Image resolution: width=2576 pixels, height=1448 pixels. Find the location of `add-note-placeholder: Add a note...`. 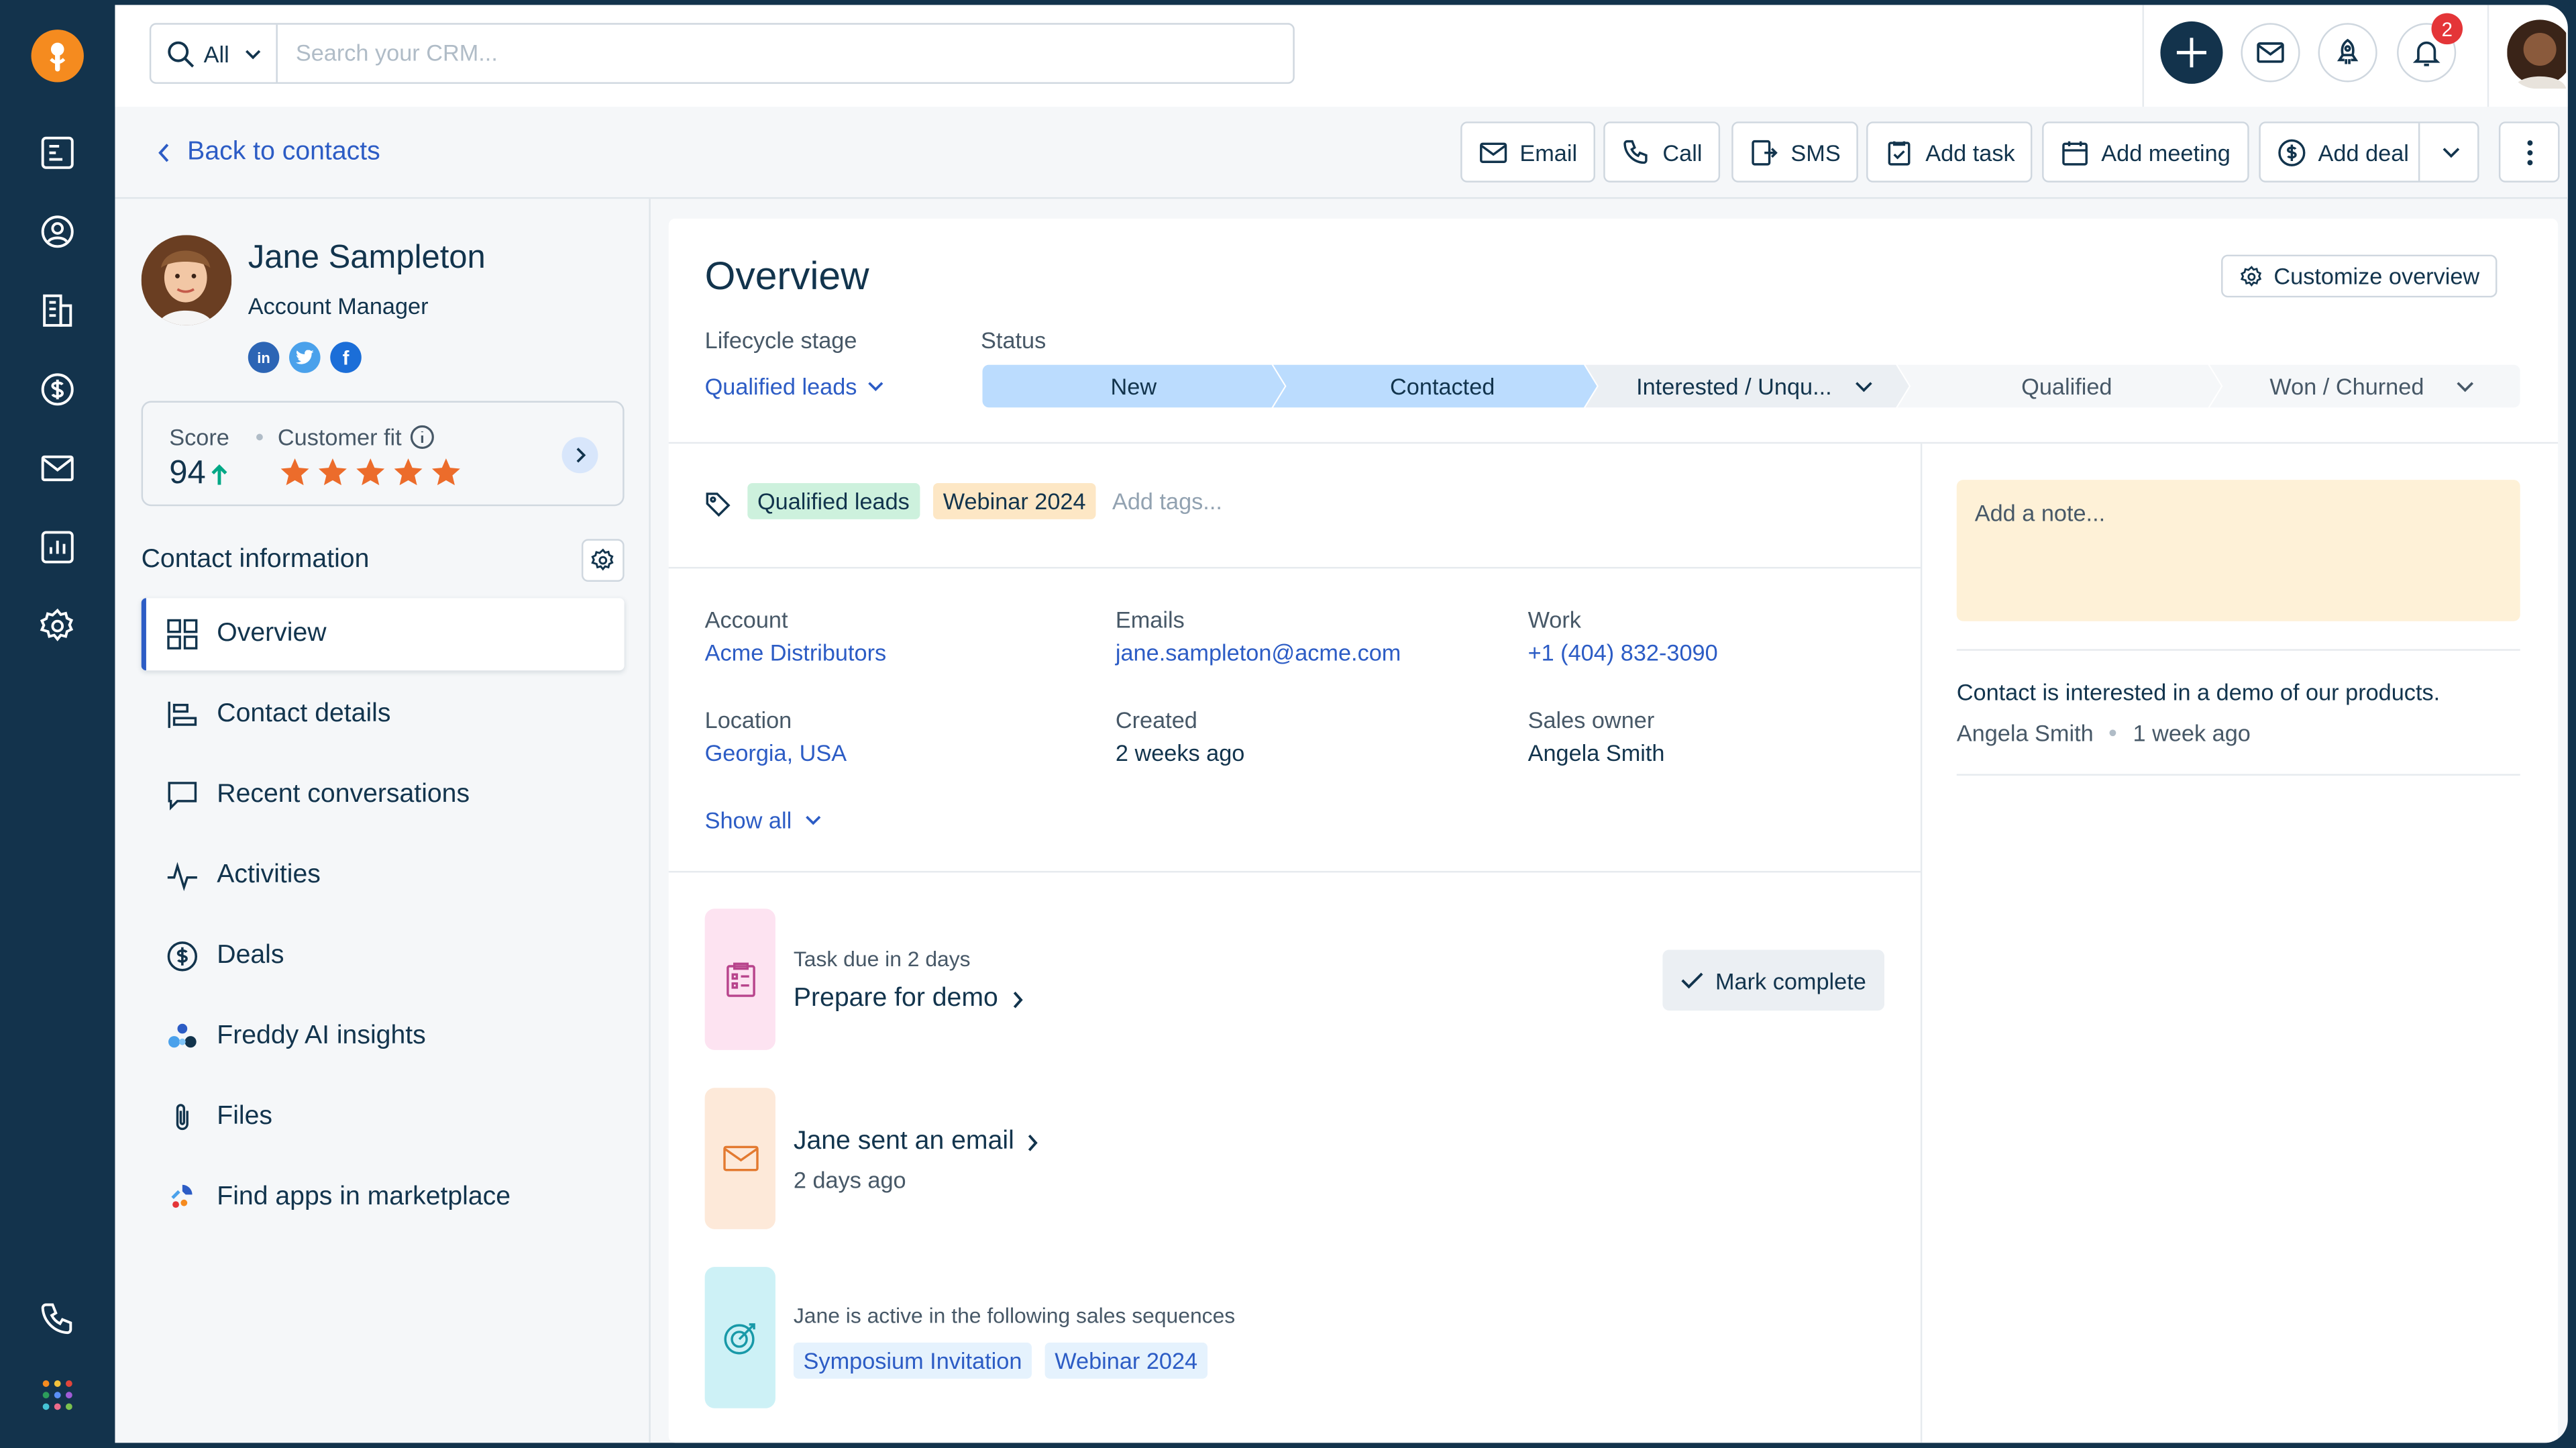

add-note-placeholder: Add a note... is located at coordinates (2040, 512).